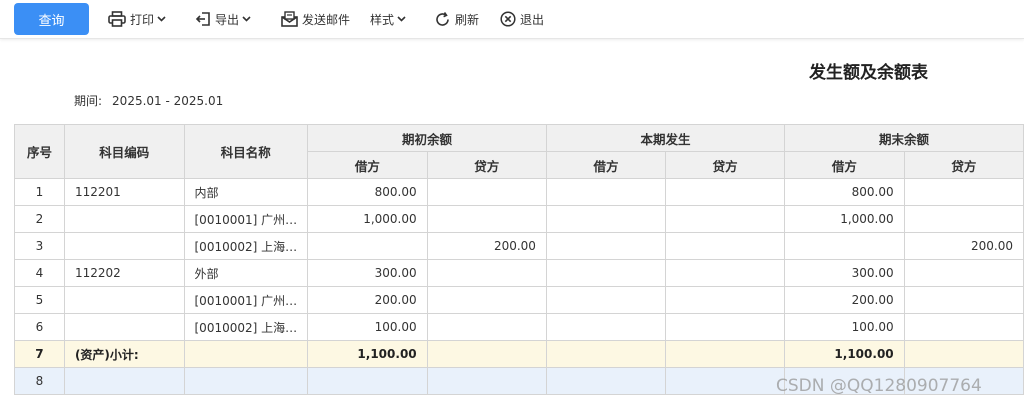 Image resolution: width=1024 pixels, height=406 pixels. Describe the element at coordinates (844, 246) in the screenshot. I see `cell-closing-debit` at that location.